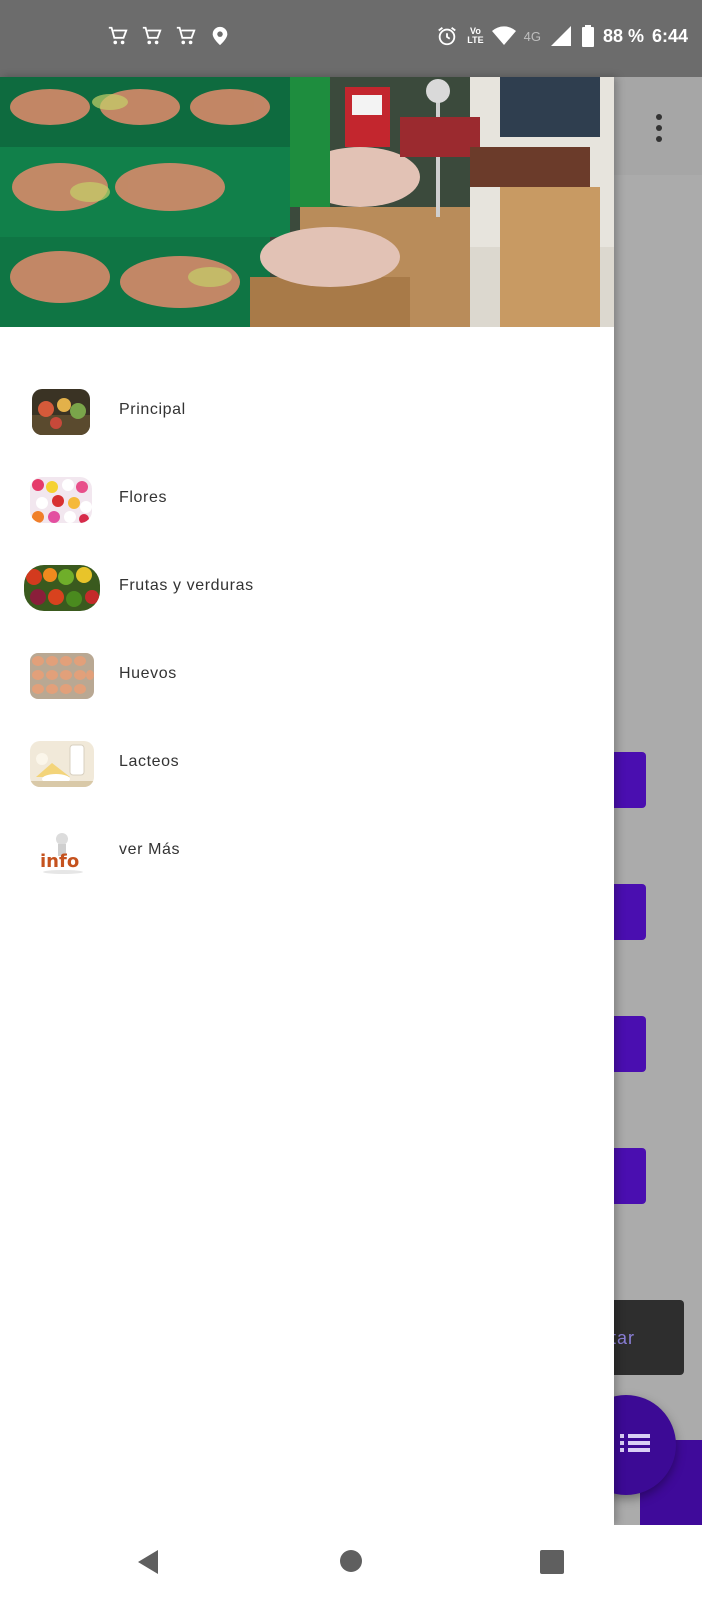 This screenshot has height=1600, width=702. What do you see at coordinates (307, 499) in the screenshot?
I see `menu-item-flores: Flores` at bounding box center [307, 499].